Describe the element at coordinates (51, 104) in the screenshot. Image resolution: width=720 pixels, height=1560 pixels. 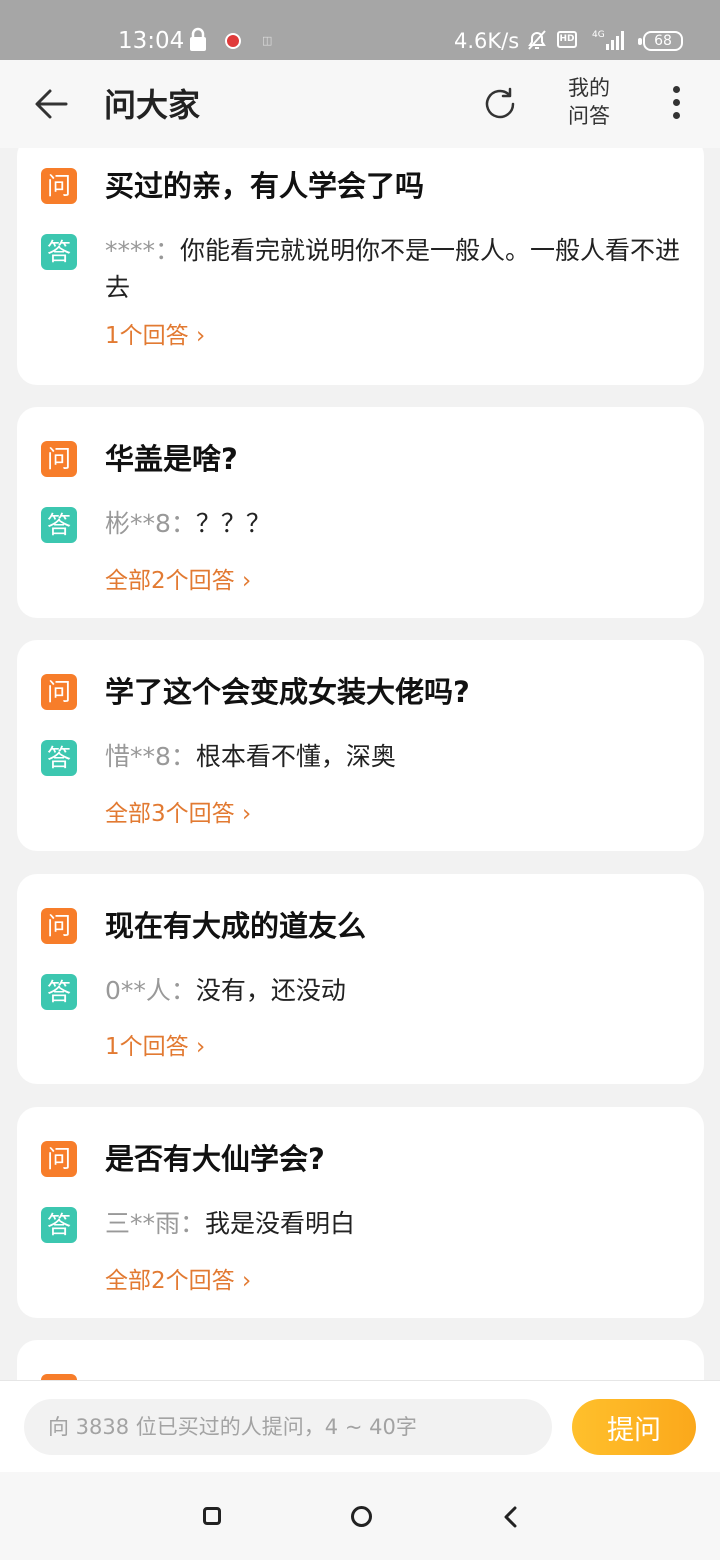
I see `back-arrow-icon` at that location.